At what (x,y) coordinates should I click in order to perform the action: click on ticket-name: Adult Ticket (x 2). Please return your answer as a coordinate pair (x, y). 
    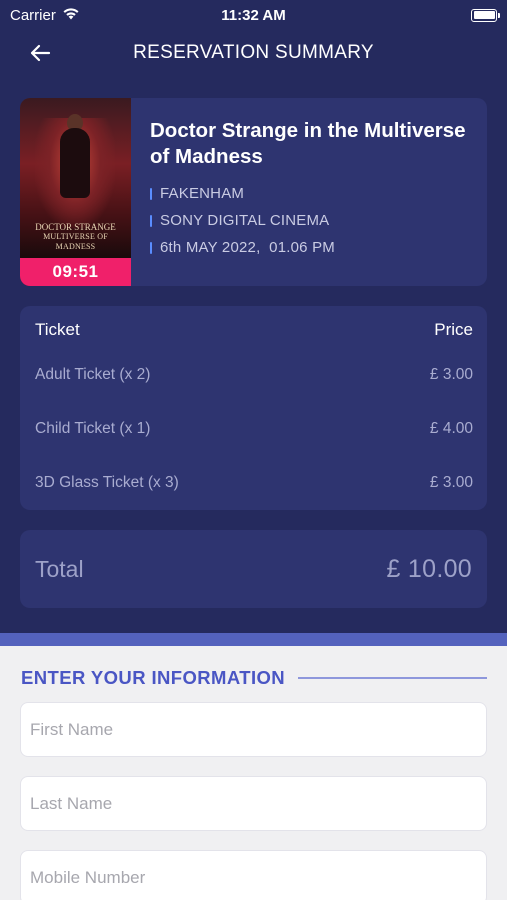
    Looking at the image, I should click on (93, 374).